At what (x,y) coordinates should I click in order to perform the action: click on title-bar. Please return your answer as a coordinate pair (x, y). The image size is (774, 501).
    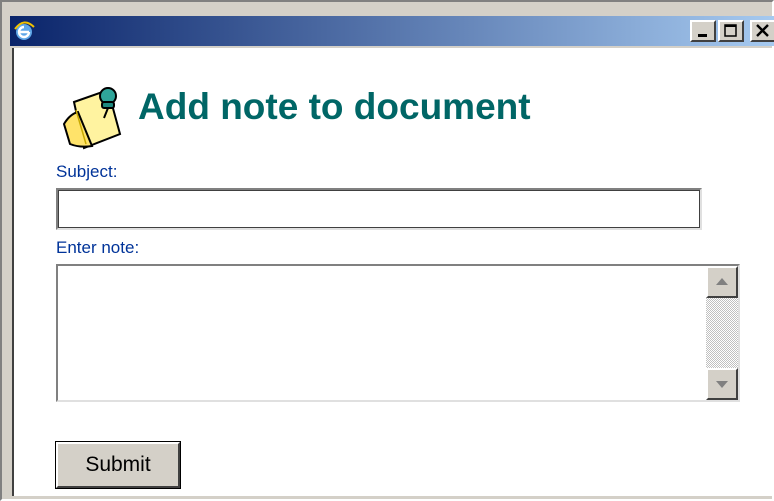
    Looking at the image, I should click on (392, 31).